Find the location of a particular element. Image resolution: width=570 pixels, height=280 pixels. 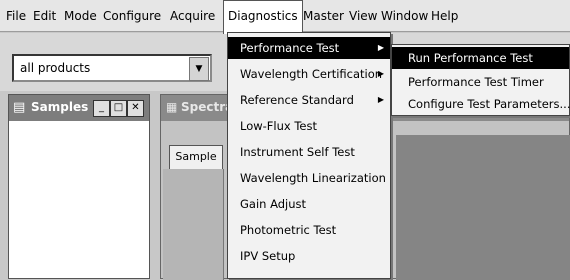

menu-view: View is located at coordinates (363, 16).